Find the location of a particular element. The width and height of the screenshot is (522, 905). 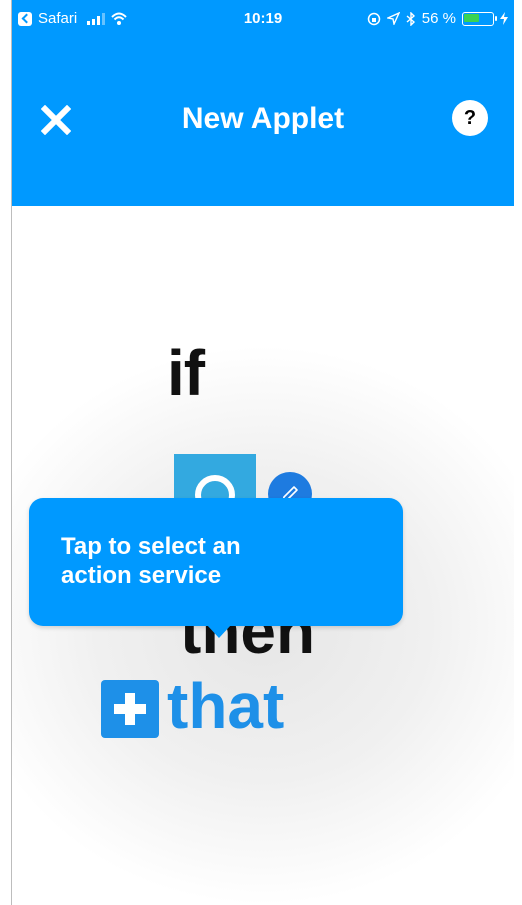

orientation-lock-icon is located at coordinates (374, 18).